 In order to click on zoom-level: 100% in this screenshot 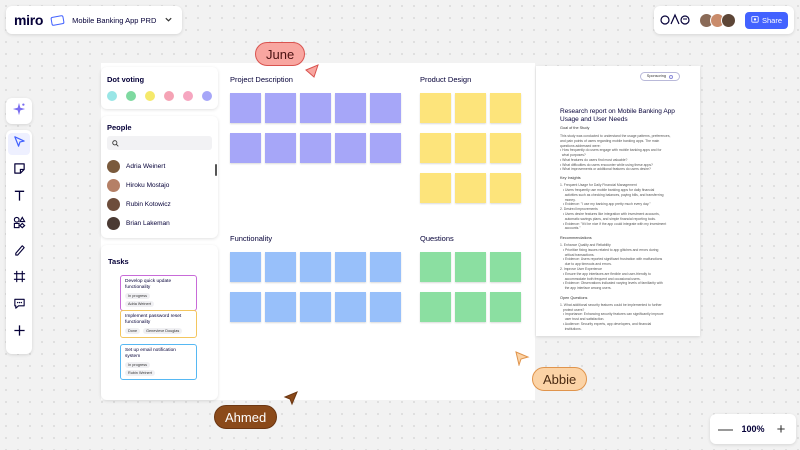, I will do `click(752, 429)`.